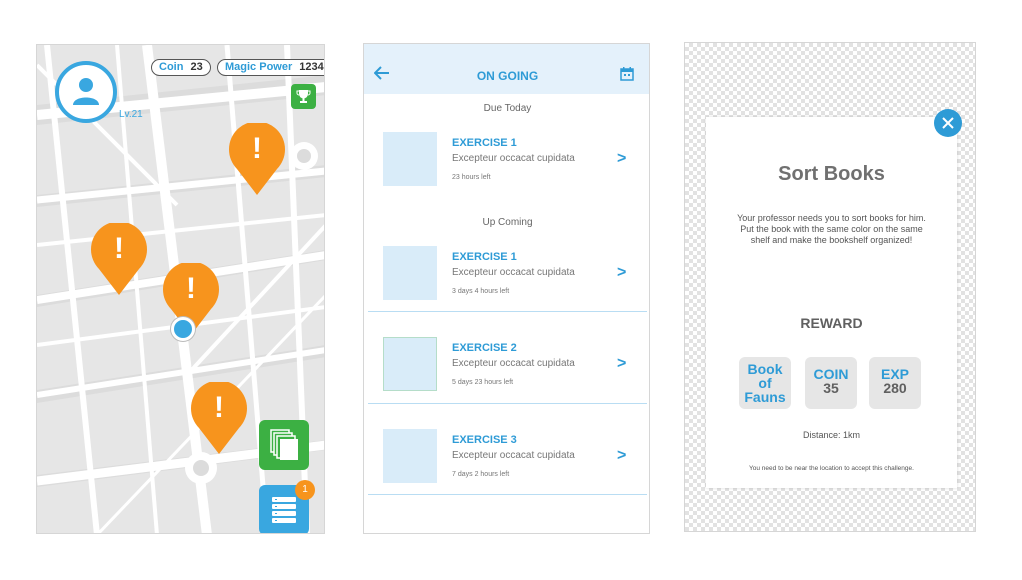 This screenshot has width=1022, height=580. Describe the element at coordinates (507, 222) in the screenshot. I see `upcoming-label: Up Coming` at that location.